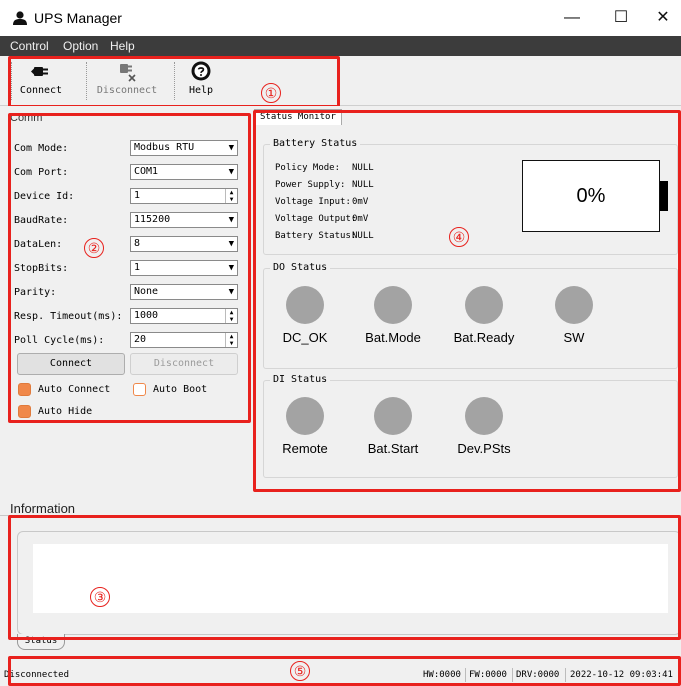 This screenshot has height=686, width=681. Describe the element at coordinates (137, 195) in the screenshot. I see `device-id-value: 1` at that location.